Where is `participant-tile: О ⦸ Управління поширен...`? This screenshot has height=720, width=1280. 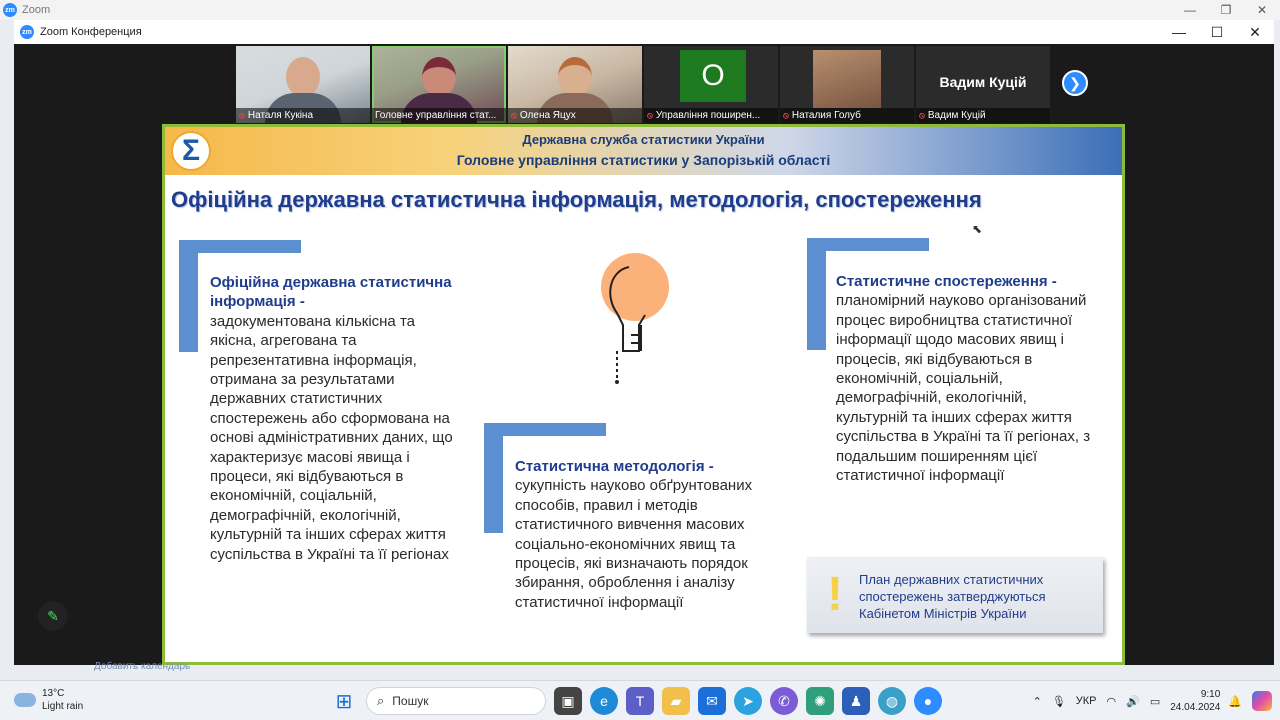
participant-tile: О ⦸ Управління поширен... is located at coordinates (711, 84).